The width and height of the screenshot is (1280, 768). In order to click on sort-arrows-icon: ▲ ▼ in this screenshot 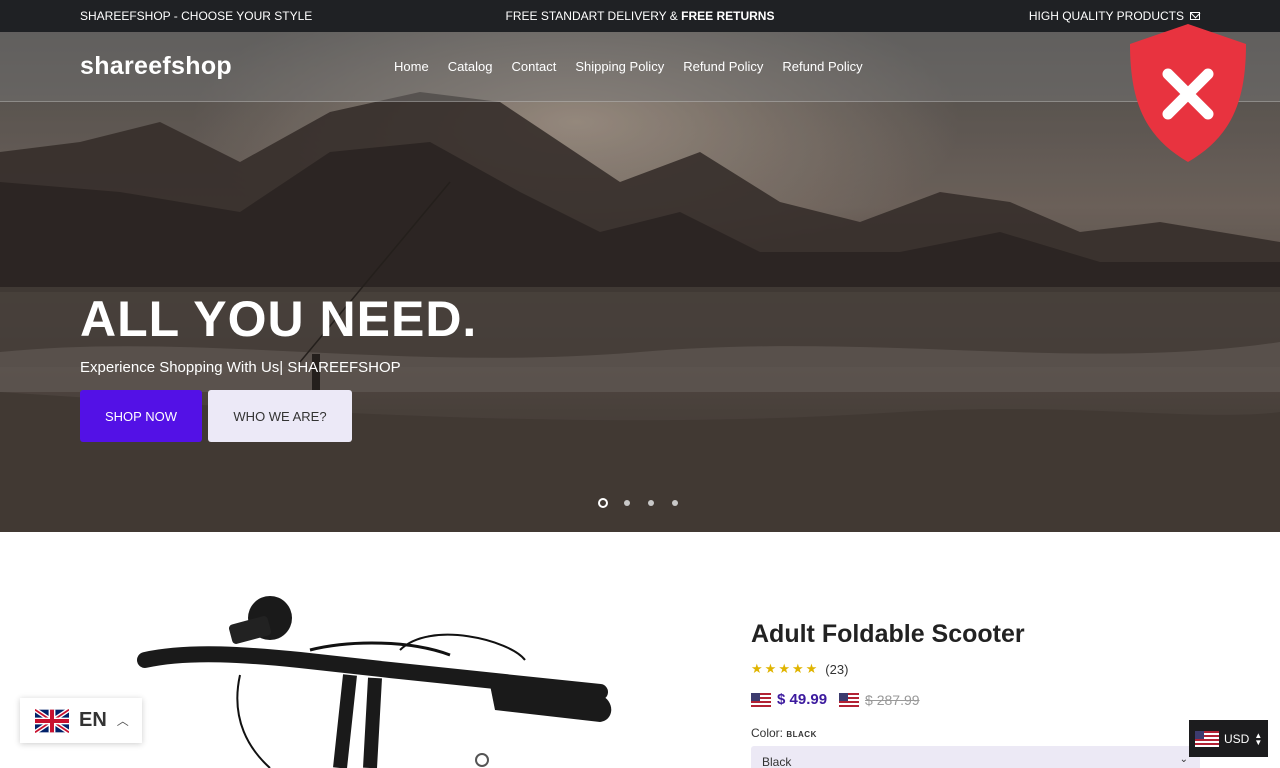, I will do `click(1258, 738)`.